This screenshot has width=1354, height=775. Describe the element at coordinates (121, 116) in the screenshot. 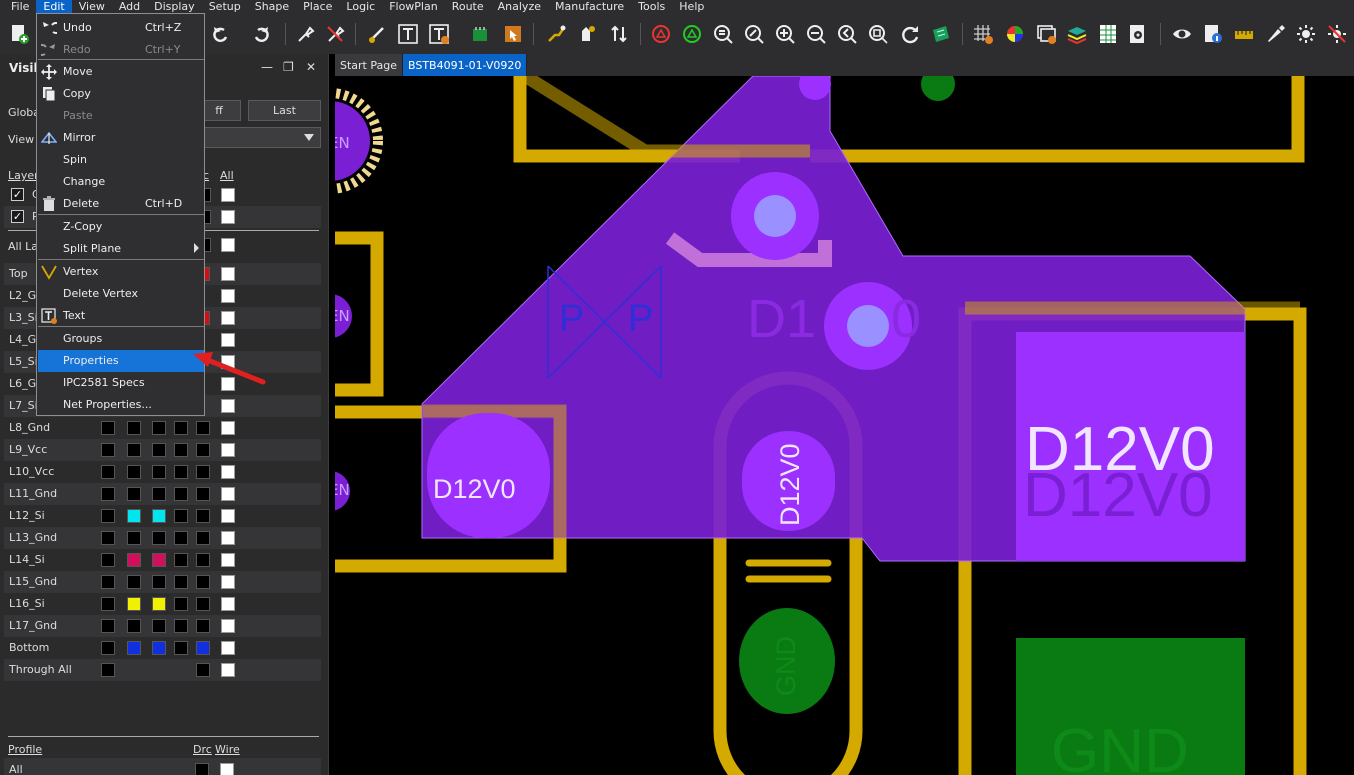

I see `menu-item-paste: Paste` at that location.